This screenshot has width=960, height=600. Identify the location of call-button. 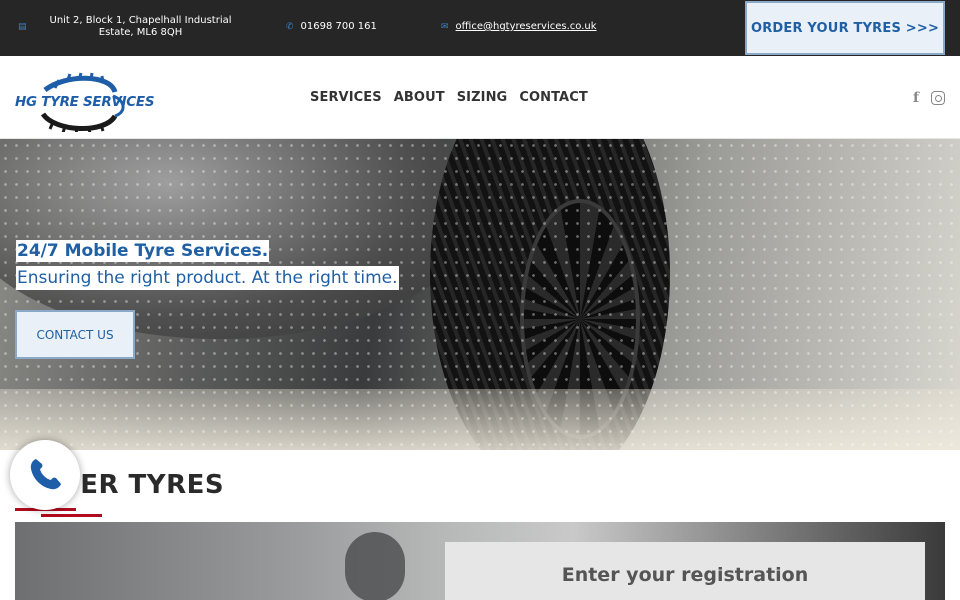
(45, 475).